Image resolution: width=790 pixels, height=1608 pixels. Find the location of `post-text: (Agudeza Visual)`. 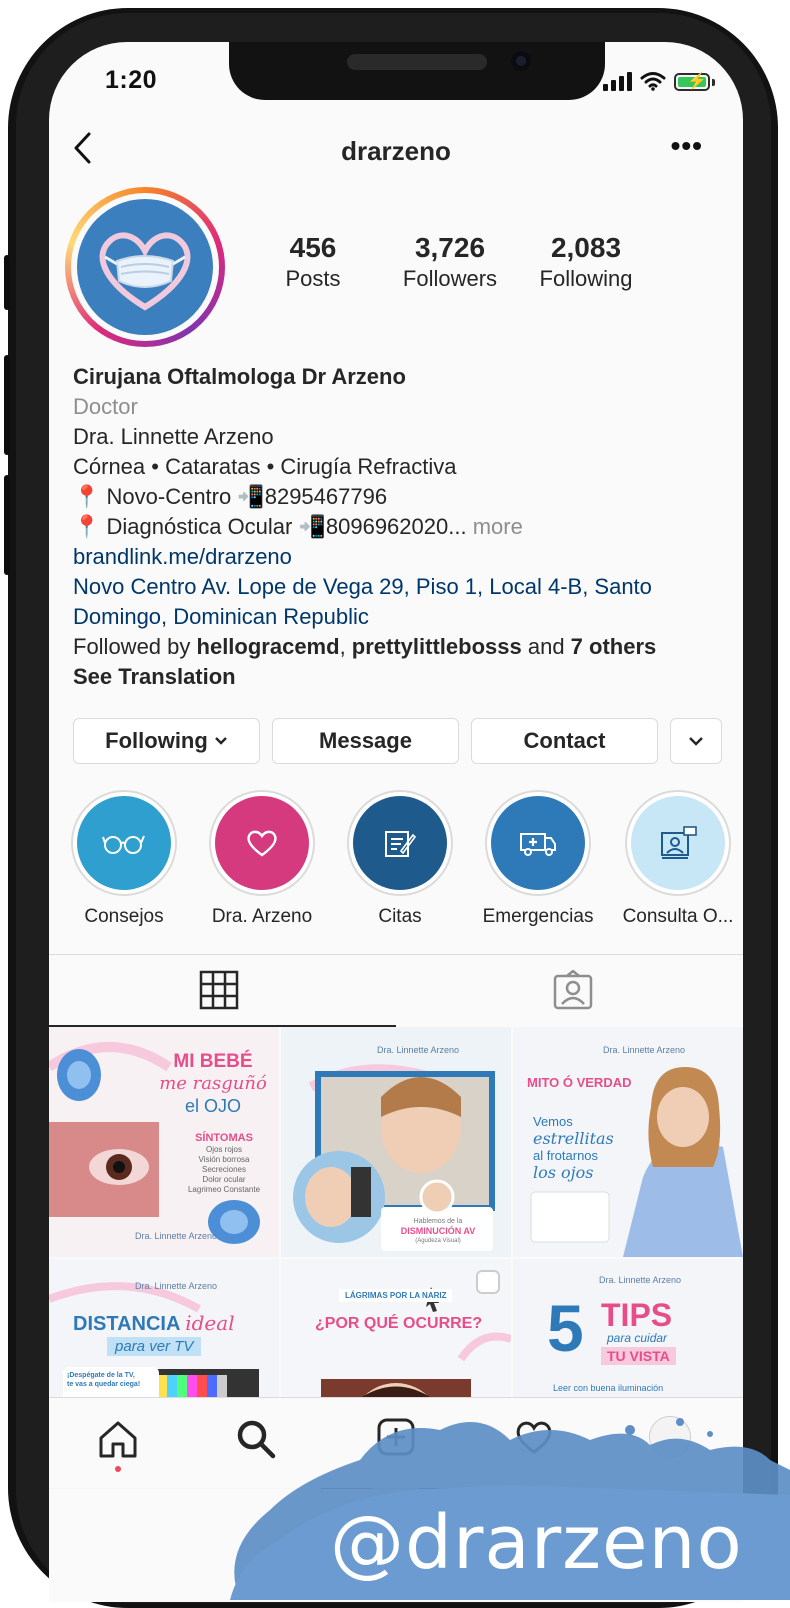

post-text: (Agudeza Visual) is located at coordinates (438, 1241).